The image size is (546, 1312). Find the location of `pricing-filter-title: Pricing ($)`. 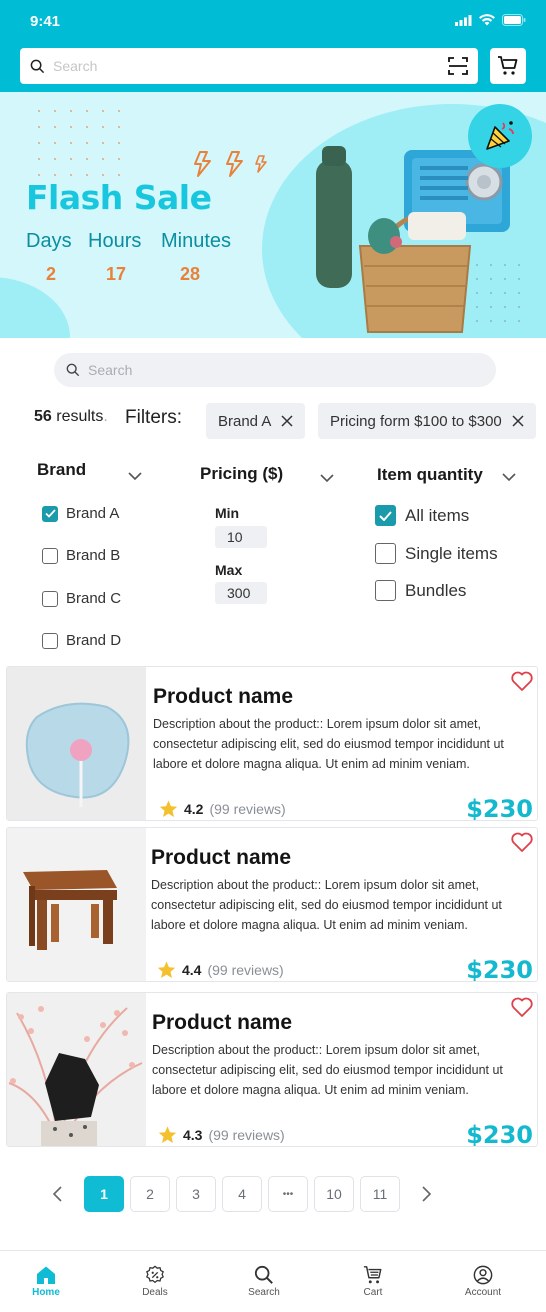

pricing-filter-title: Pricing ($) is located at coordinates (241, 474).